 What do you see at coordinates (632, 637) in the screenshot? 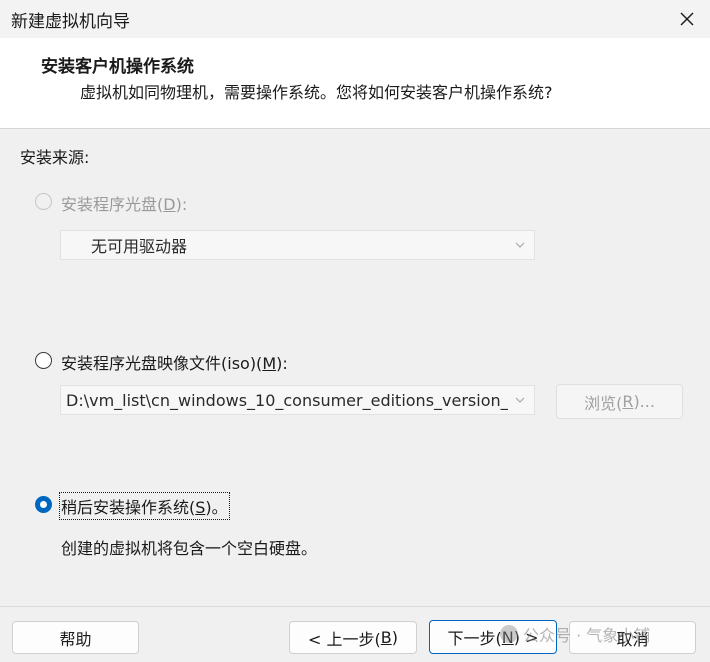
I see `cancel-button: 取消` at bounding box center [632, 637].